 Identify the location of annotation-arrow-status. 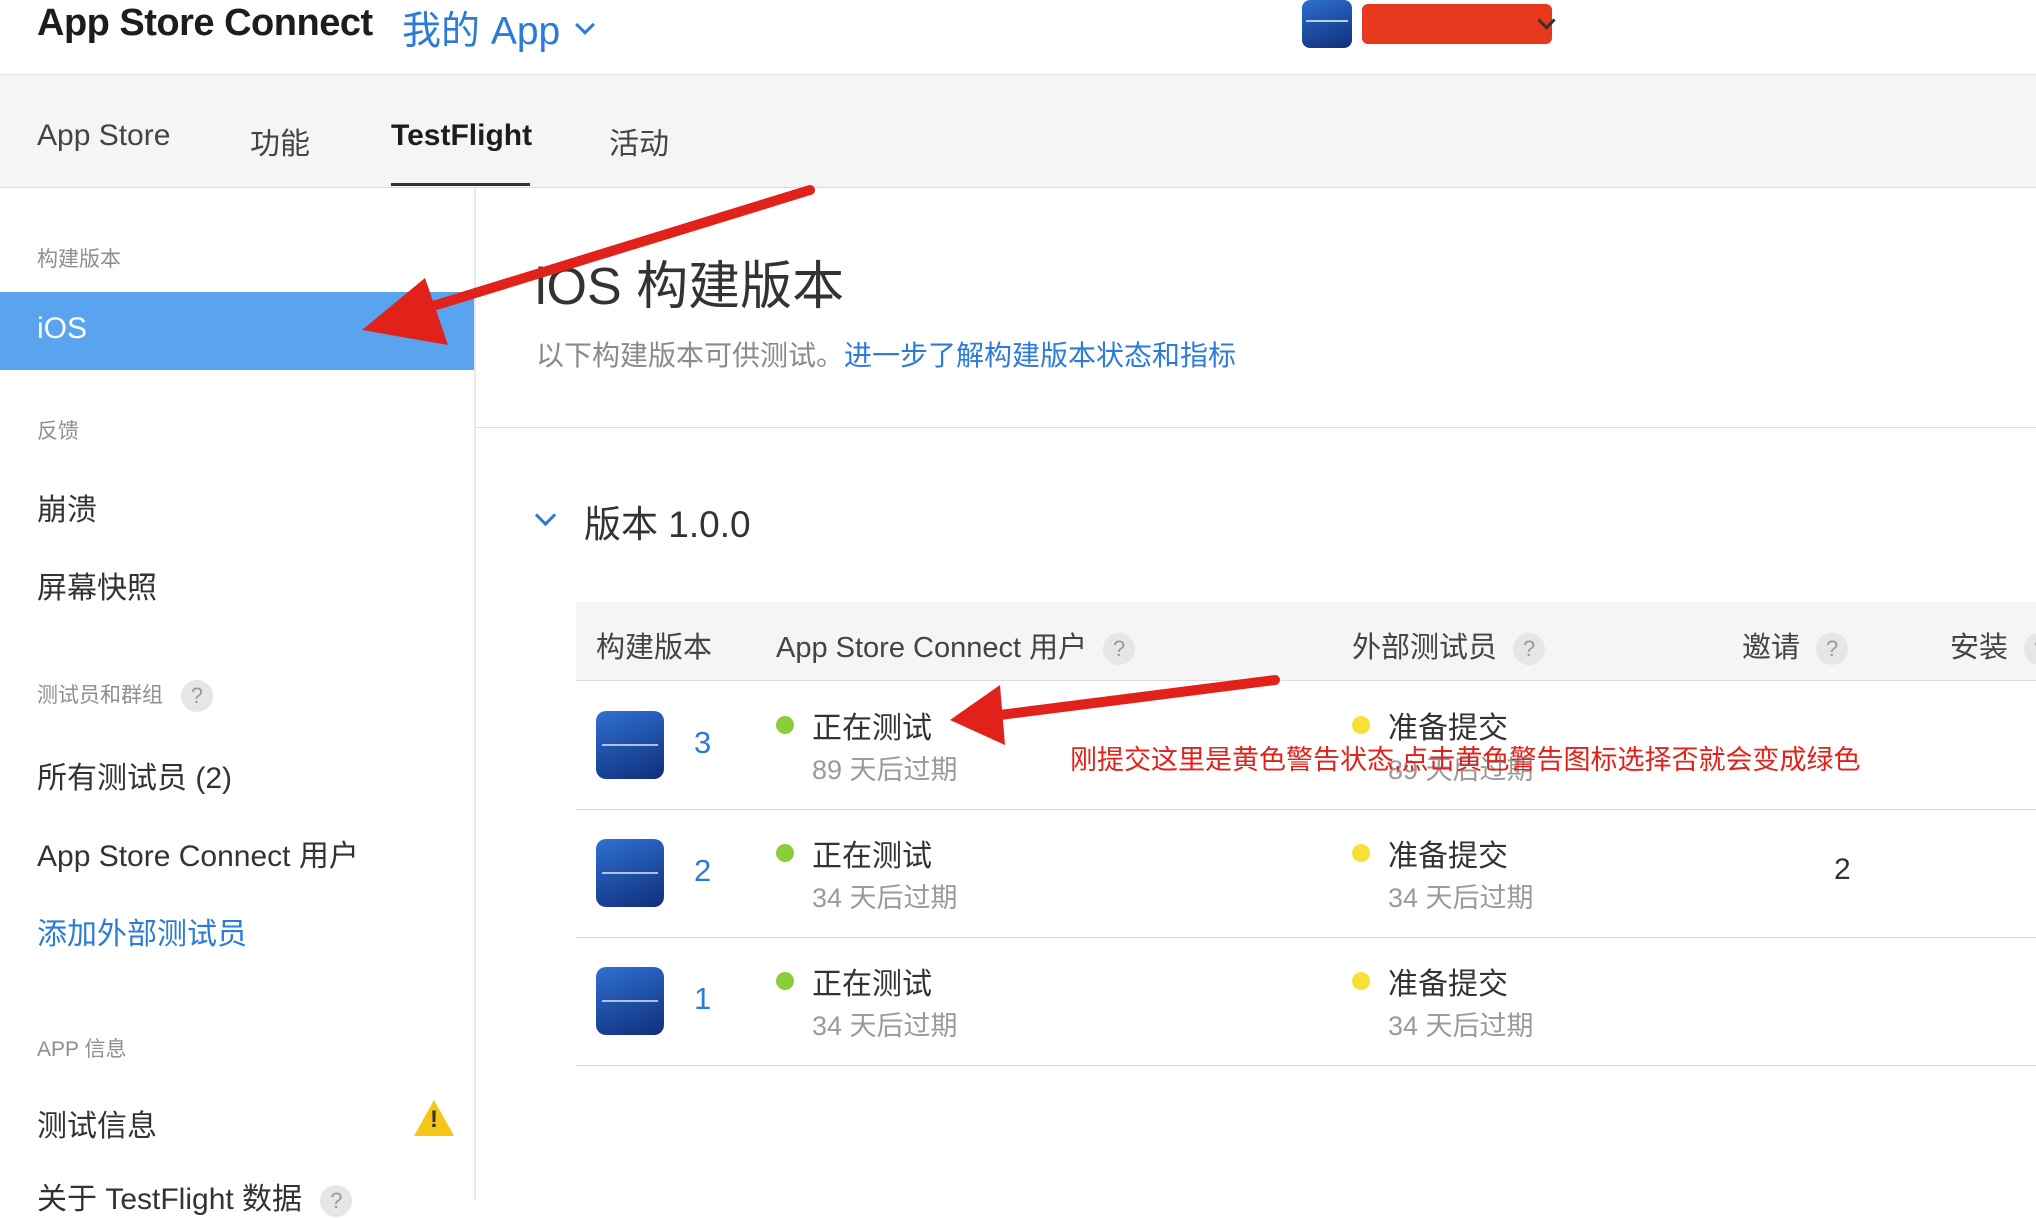
(1115, 710).